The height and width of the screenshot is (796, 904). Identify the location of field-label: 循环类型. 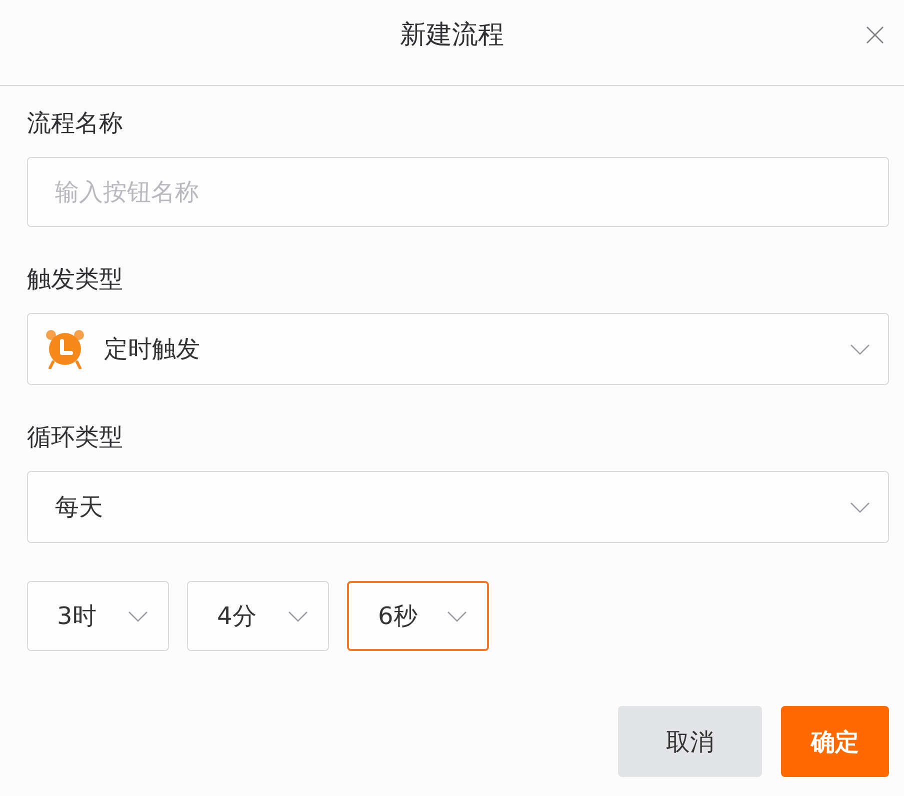
(75, 437).